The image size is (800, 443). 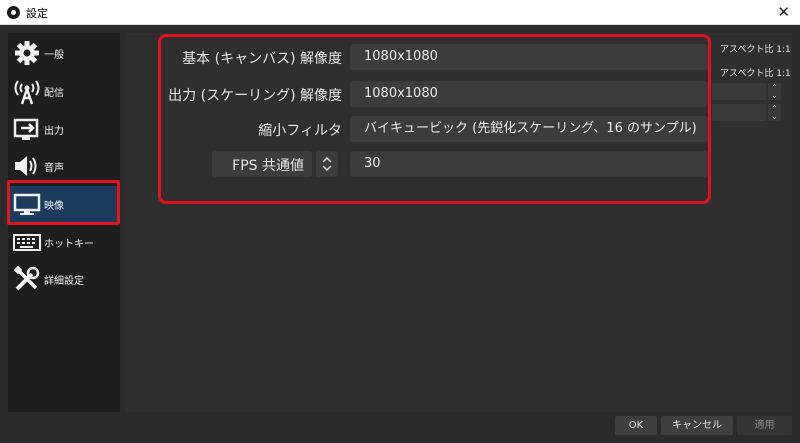 I want to click on sidebar-item-output: 出力, so click(x=64, y=129).